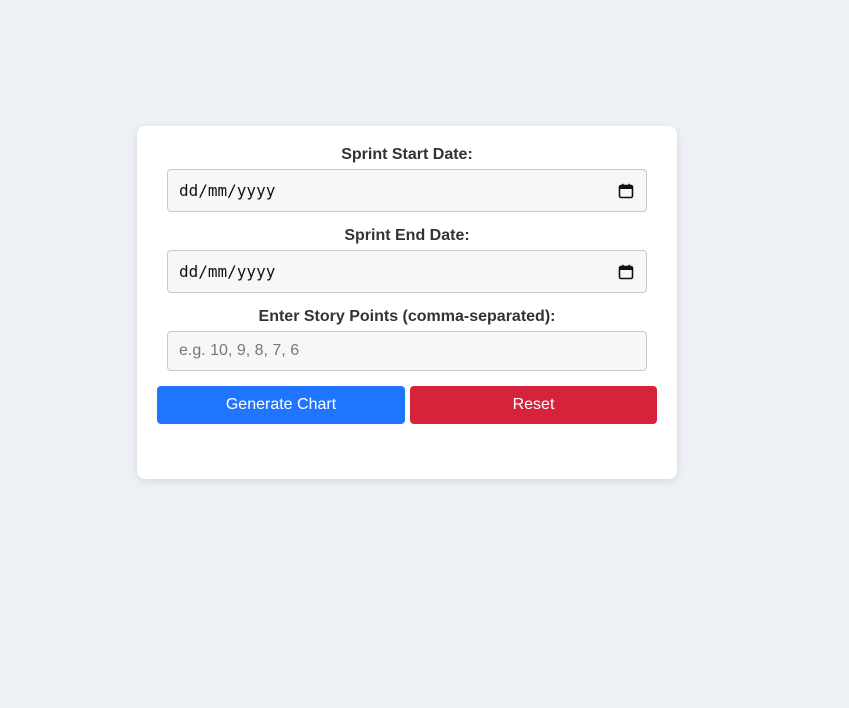 Image resolution: width=849 pixels, height=708 pixels. What do you see at coordinates (407, 154) in the screenshot?
I see `sprint-start-date-label: Sprint Start Date:` at bounding box center [407, 154].